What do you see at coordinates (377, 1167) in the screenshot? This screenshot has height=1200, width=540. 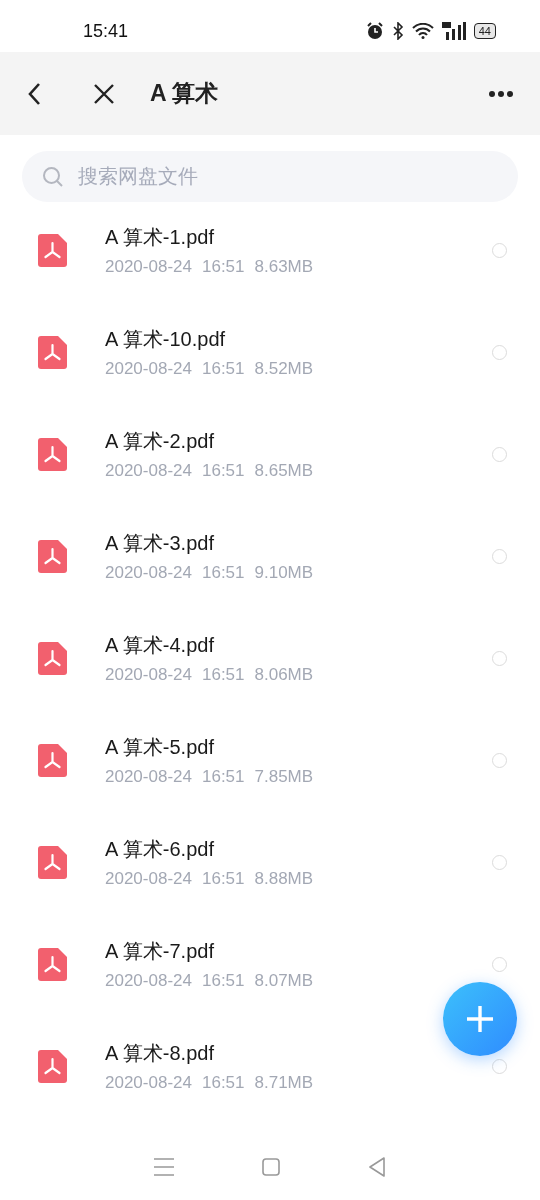 I see `back-icon` at bounding box center [377, 1167].